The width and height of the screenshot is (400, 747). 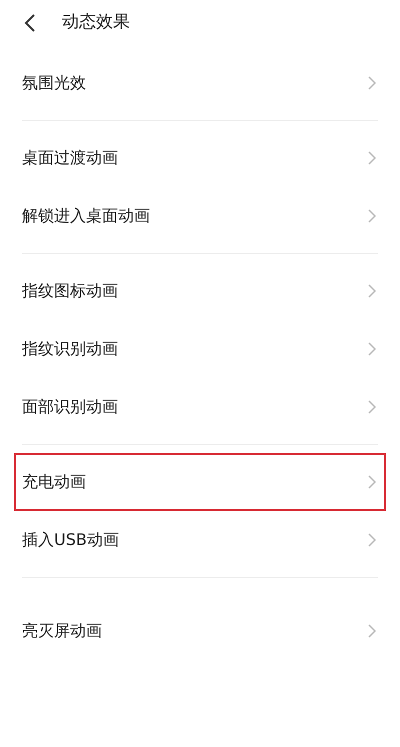 I want to click on back-icon, so click(x=30, y=23).